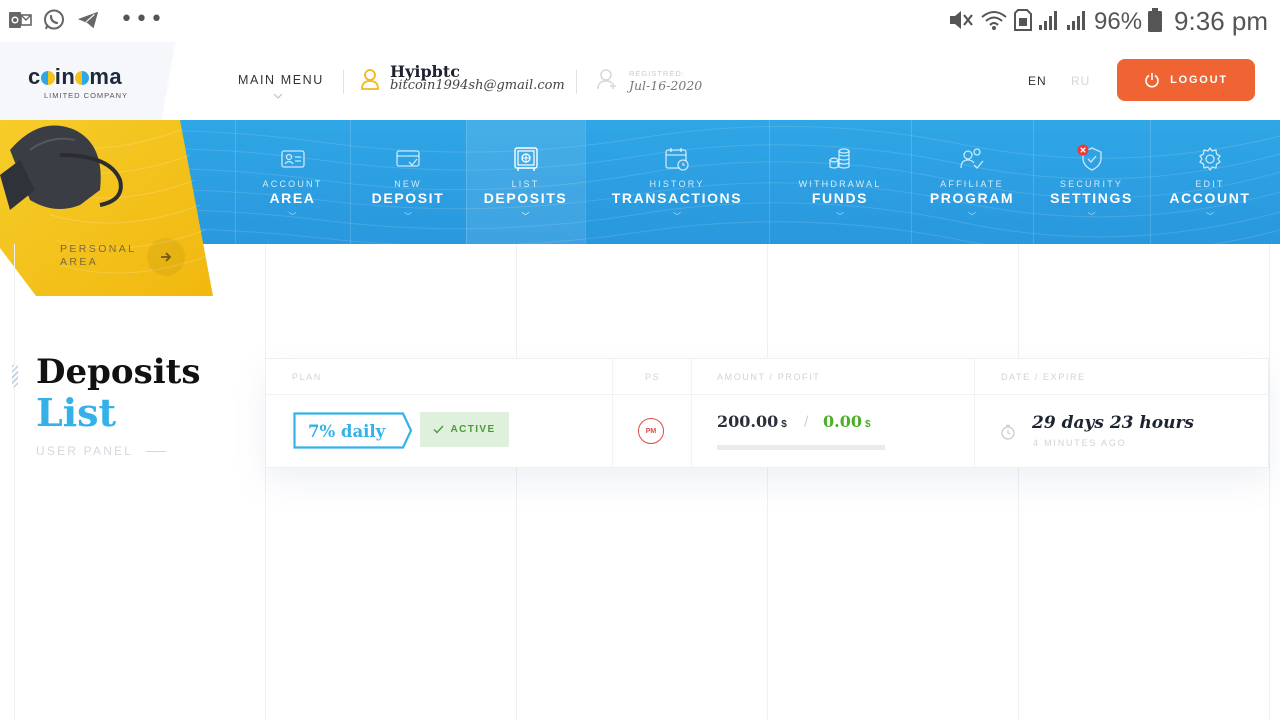  Describe the element at coordinates (156, 451) in the screenshot. I see `subtitle-line` at that location.